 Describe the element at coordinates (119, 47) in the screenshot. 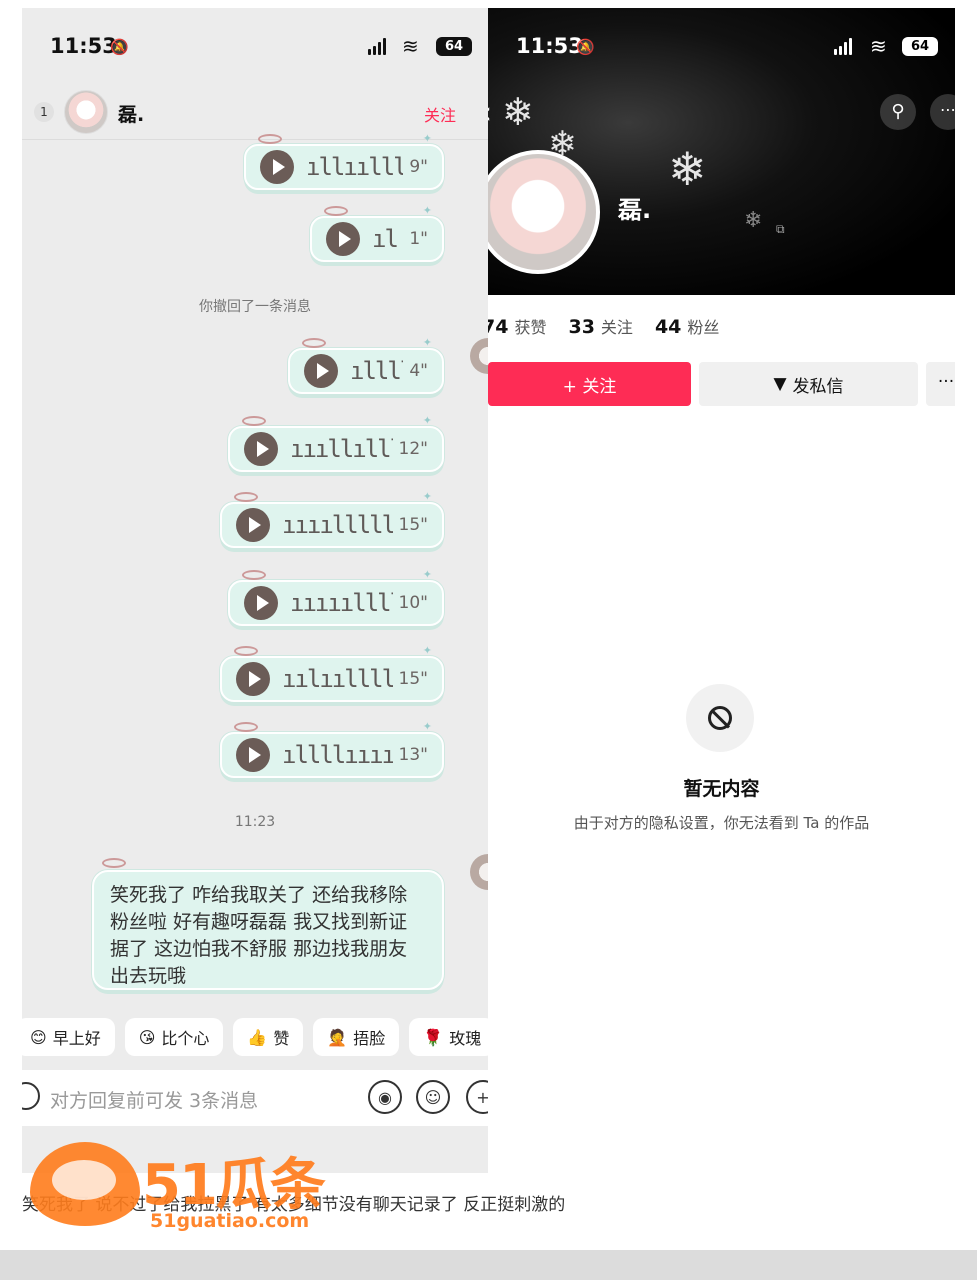

I see `mute-bell-icon: 🔕` at that location.